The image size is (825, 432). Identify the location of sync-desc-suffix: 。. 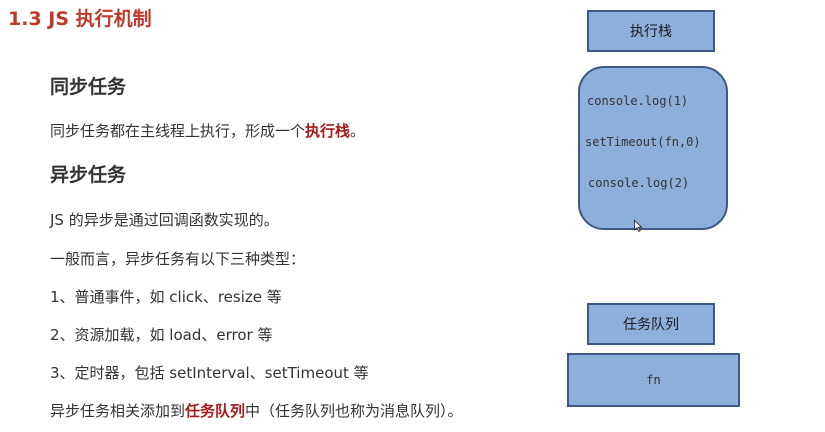
(358, 131).